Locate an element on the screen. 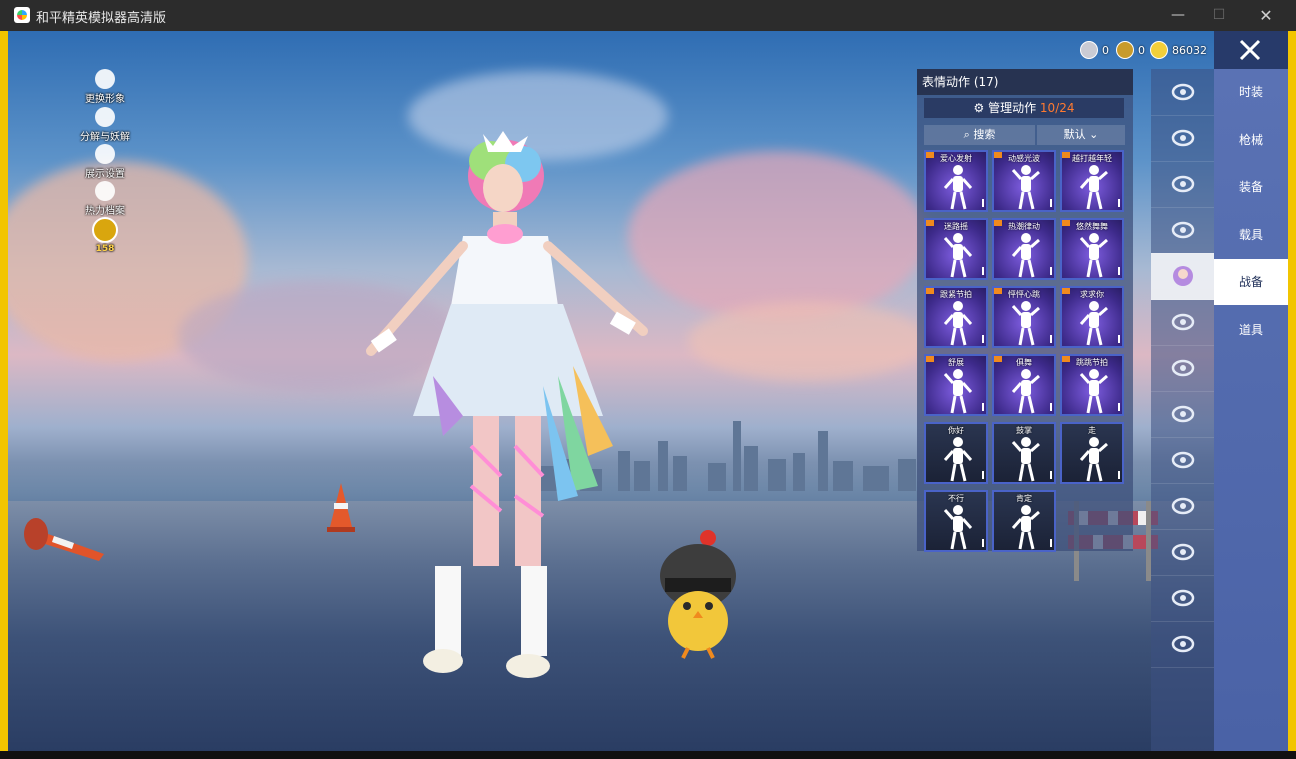 The height and width of the screenshot is (759, 1296). emote-label: 跳跳节拍 is located at coordinates (1092, 362).